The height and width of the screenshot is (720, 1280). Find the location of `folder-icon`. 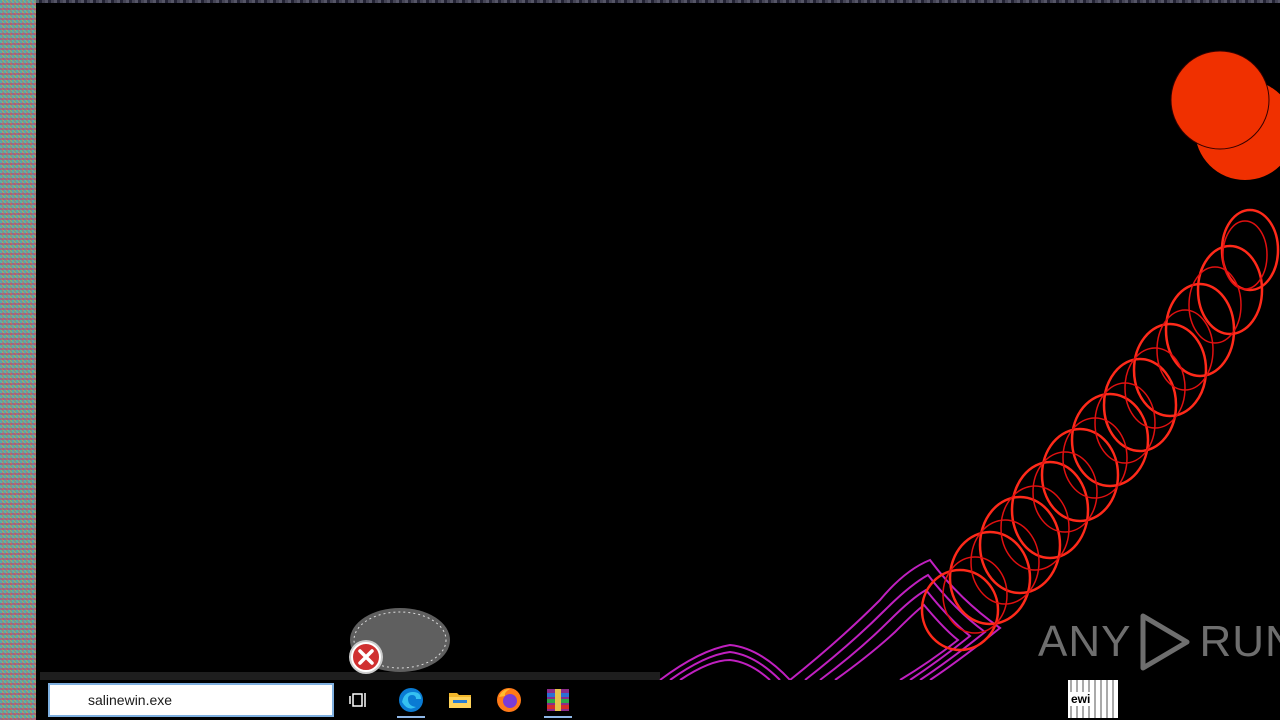

folder-icon is located at coordinates (460, 700).